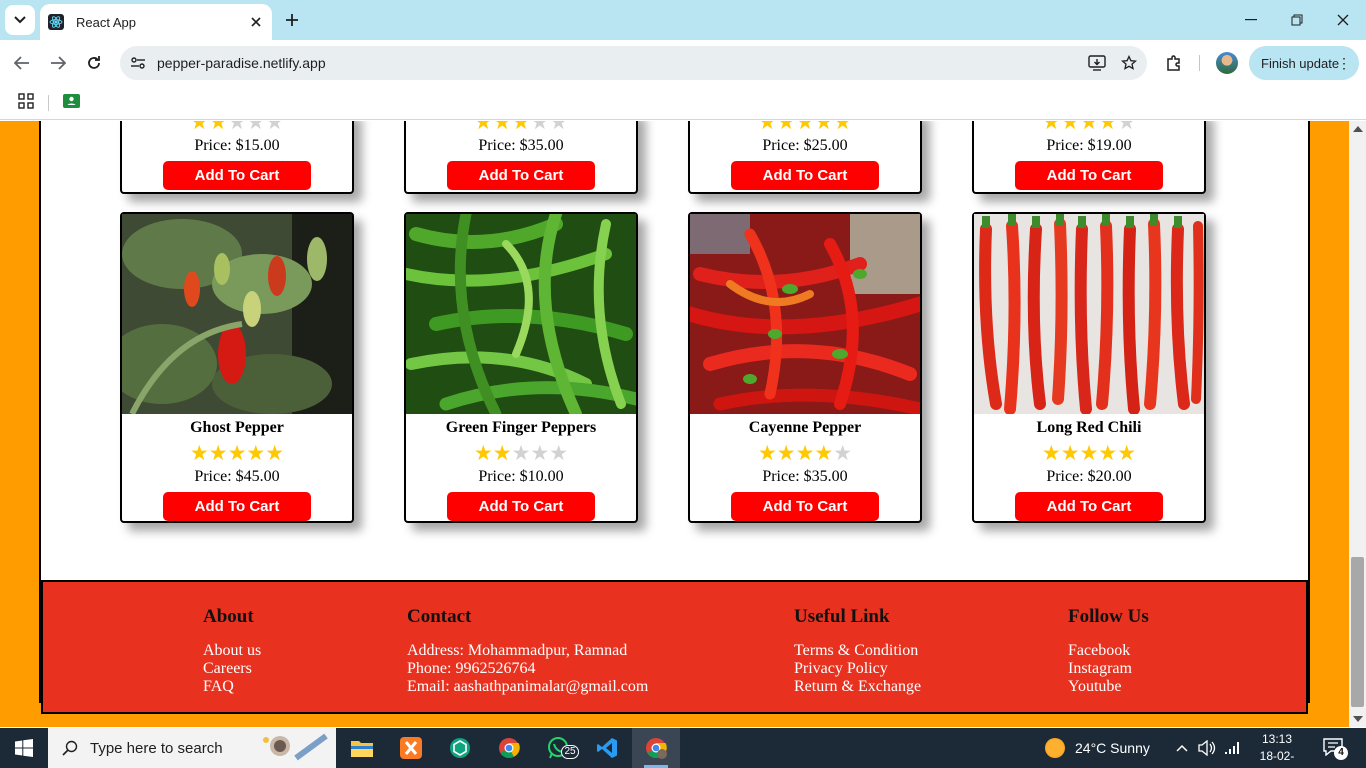 The image size is (1366, 768). What do you see at coordinates (71, 101) in the screenshot?
I see `classroom-bookmark-icon` at bounding box center [71, 101].